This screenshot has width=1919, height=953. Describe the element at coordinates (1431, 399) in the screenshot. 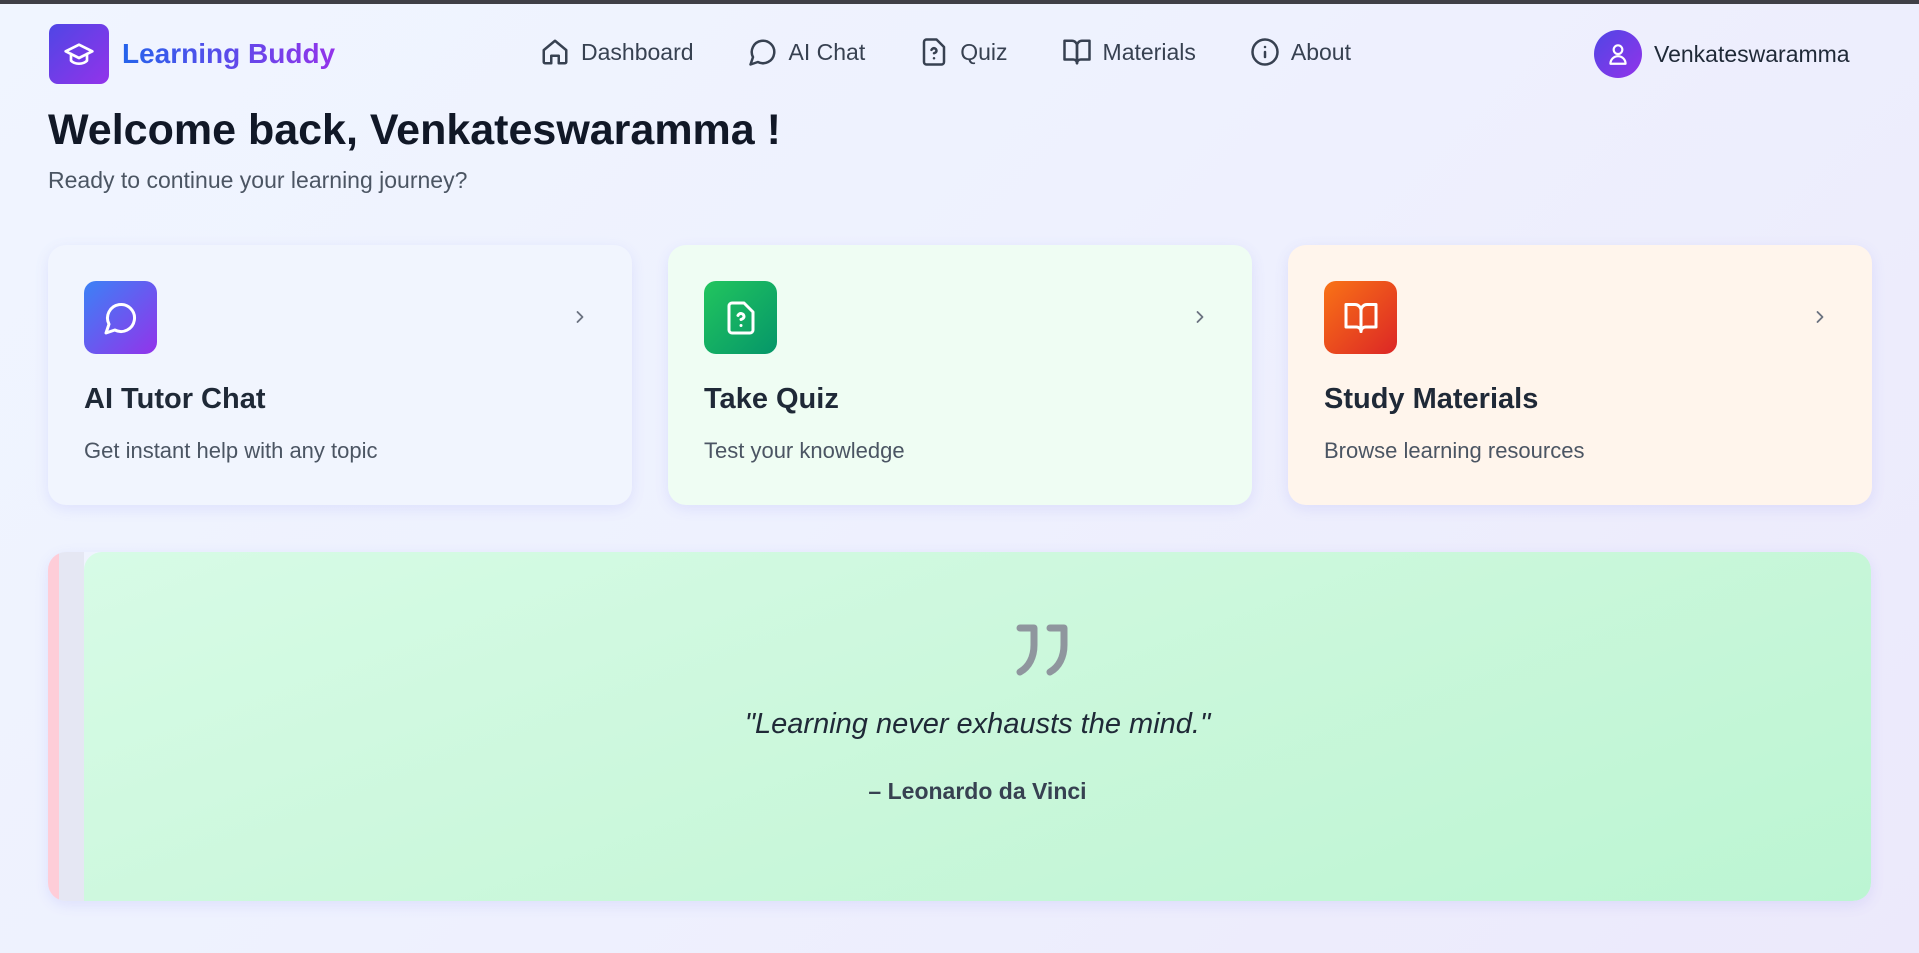

I see `card-title: Study Materials` at that location.